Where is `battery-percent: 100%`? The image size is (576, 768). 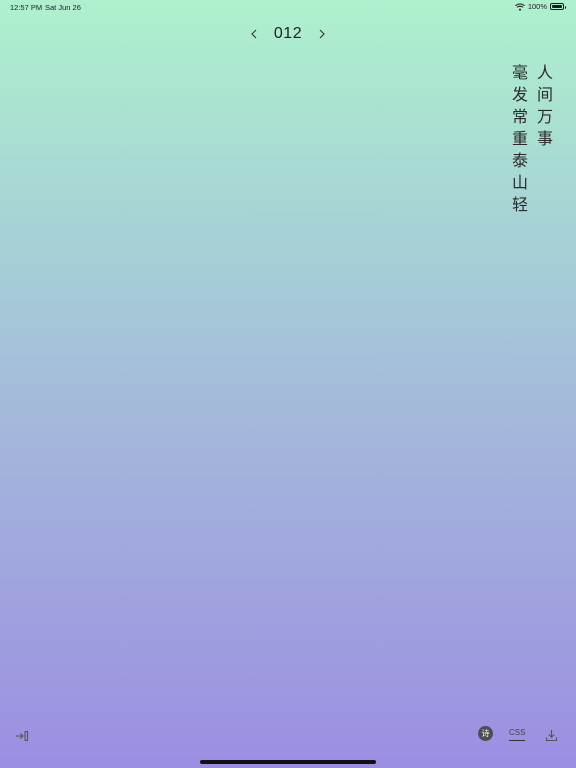
battery-percent: 100% is located at coordinates (537, 6).